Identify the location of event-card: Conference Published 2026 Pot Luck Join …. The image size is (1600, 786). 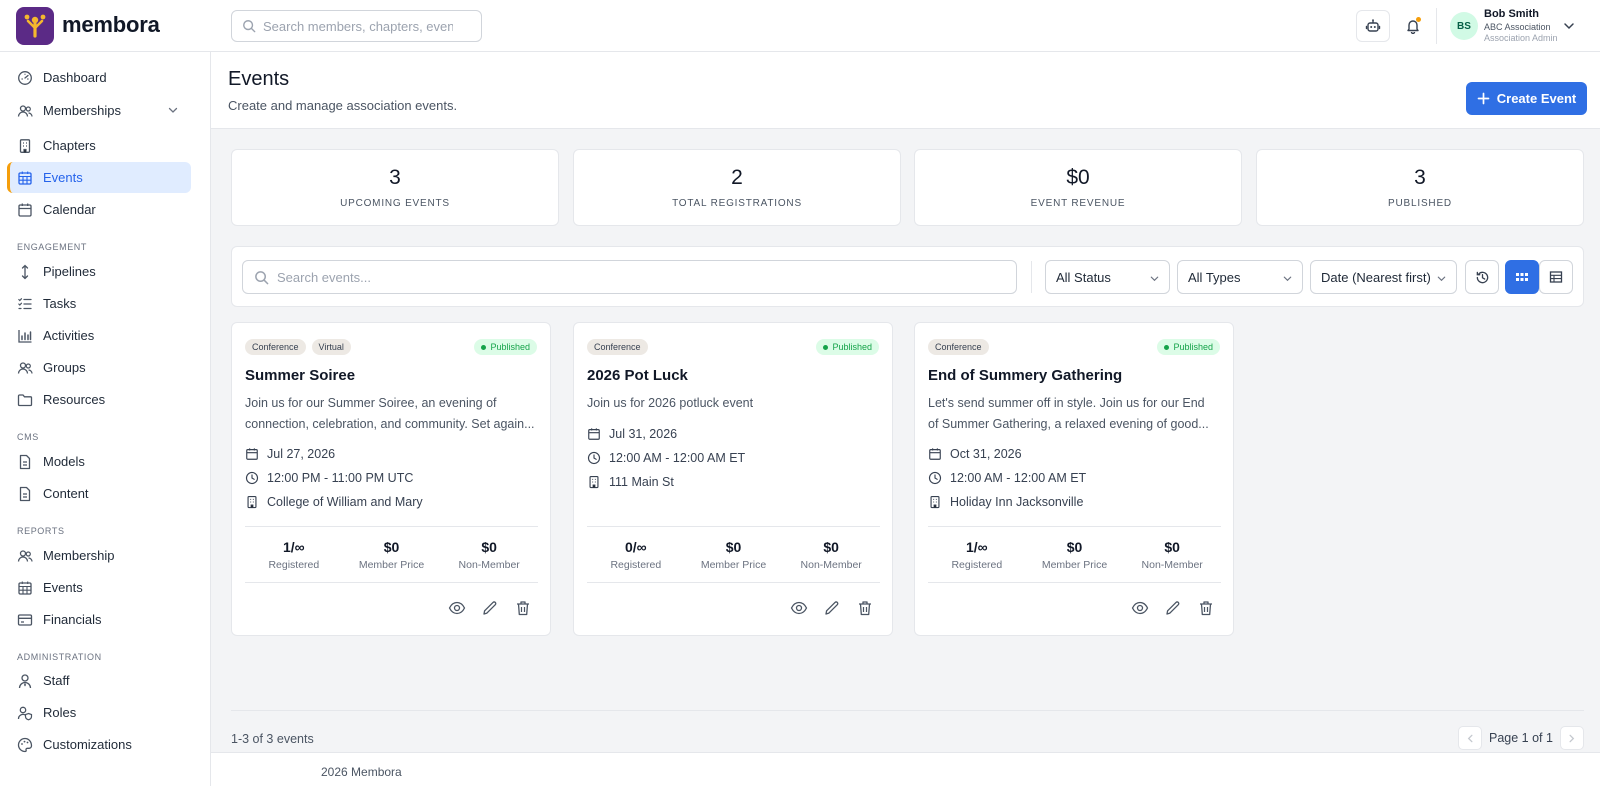
(733, 479).